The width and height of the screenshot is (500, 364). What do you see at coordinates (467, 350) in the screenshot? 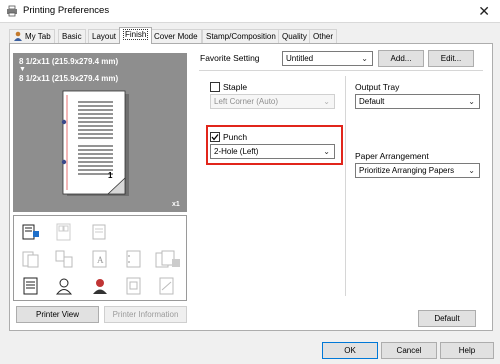
I see `help-button: Help` at bounding box center [467, 350].